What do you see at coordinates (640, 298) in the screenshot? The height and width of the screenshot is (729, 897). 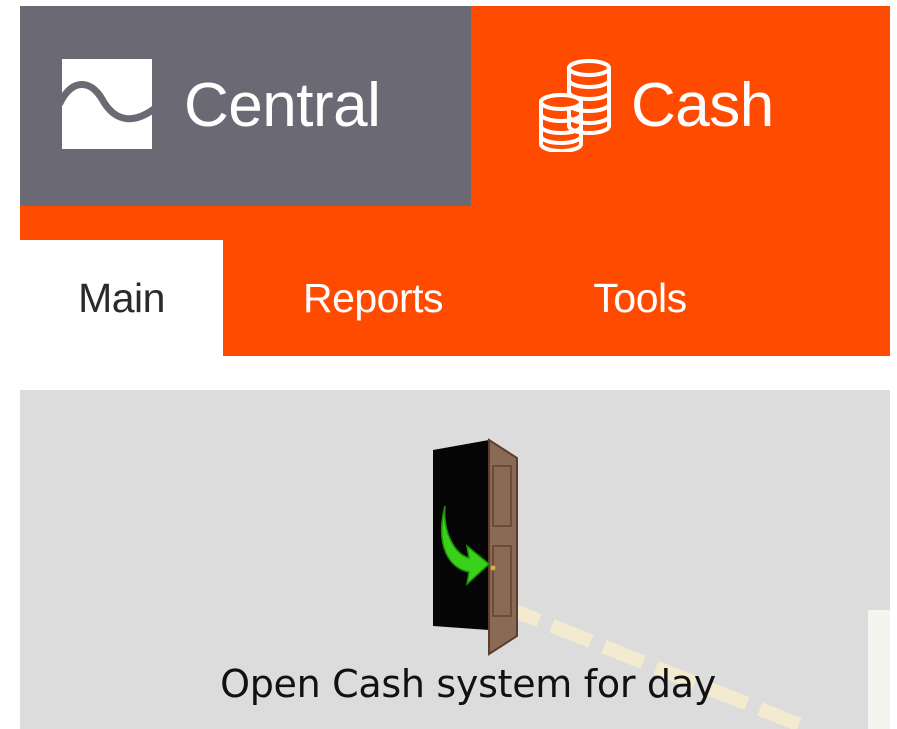 I see `tab-tools: Tools` at bounding box center [640, 298].